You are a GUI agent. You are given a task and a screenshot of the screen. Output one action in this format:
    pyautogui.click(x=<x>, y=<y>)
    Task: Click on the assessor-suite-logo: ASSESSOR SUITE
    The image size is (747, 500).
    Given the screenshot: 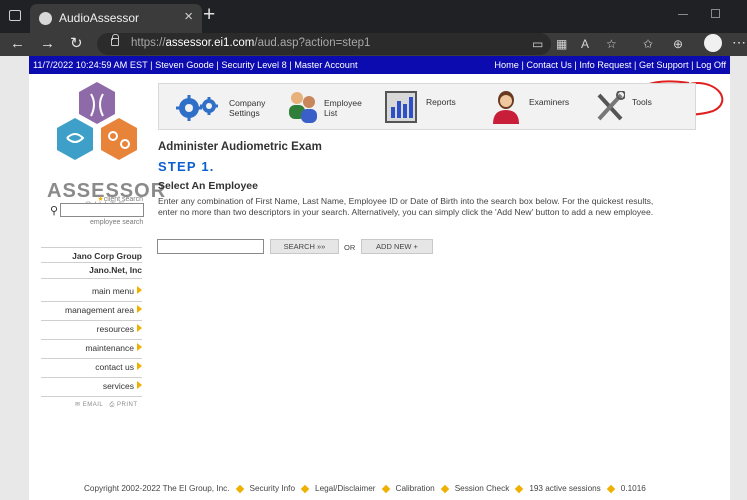 What is the action you would take?
    pyautogui.click(x=103, y=145)
    